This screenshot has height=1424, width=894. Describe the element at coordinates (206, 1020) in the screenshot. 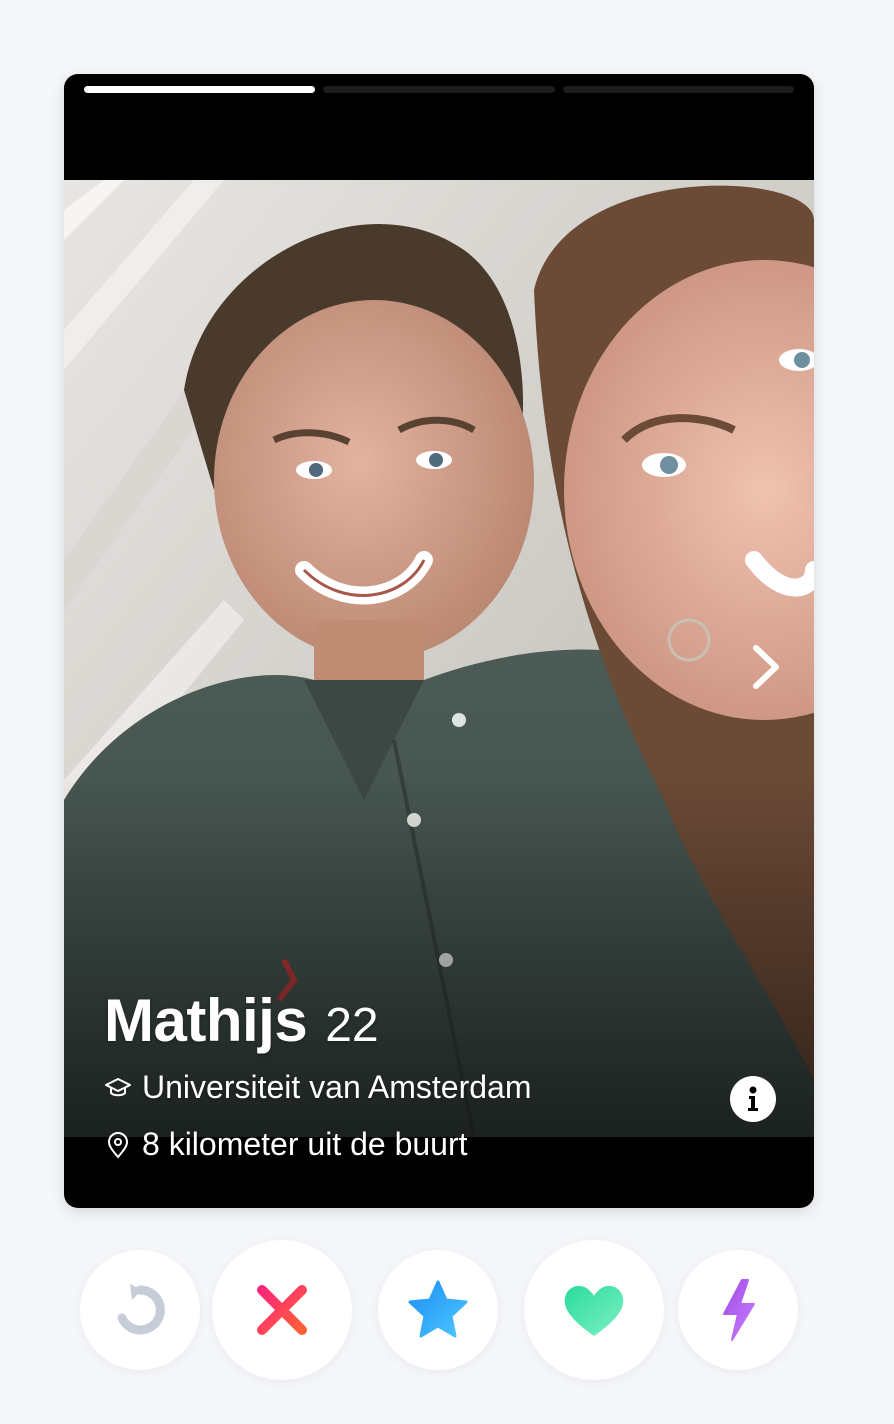

I see `profile-name: Mathijs` at that location.